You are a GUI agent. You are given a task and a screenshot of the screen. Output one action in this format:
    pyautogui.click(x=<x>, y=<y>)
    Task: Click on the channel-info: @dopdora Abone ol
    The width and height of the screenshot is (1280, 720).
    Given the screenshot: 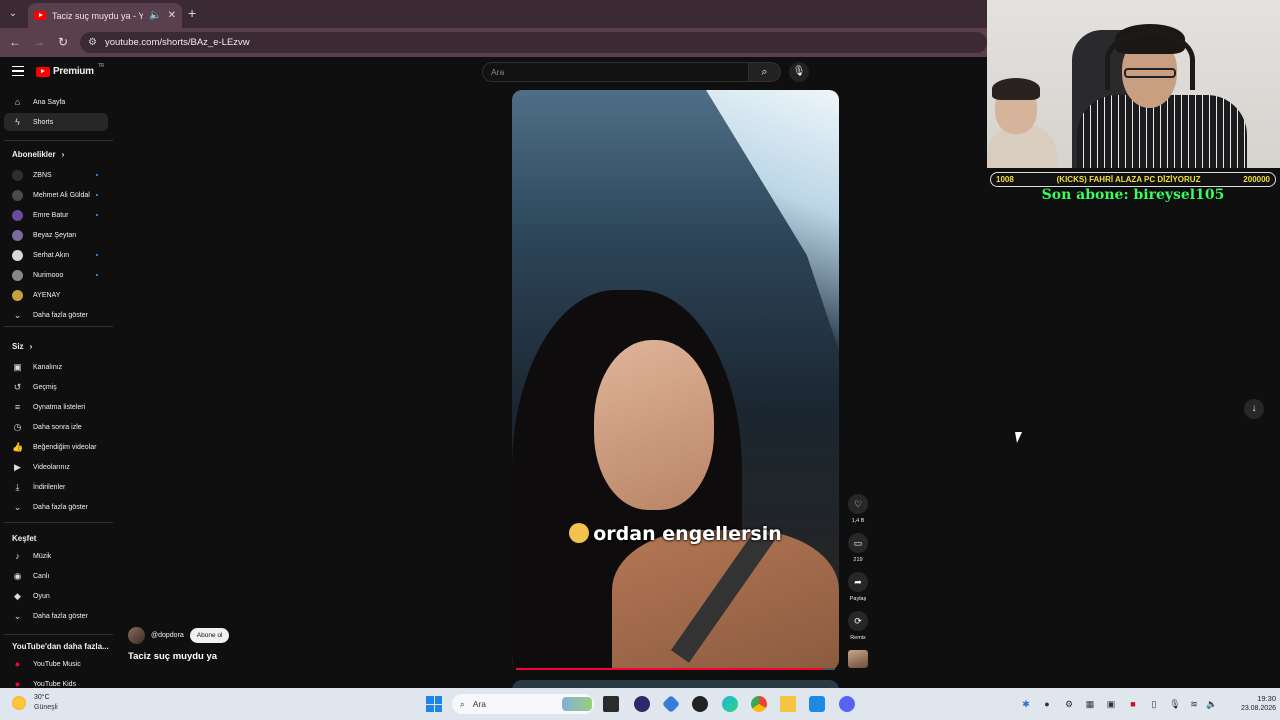 What is the action you would take?
    pyautogui.click(x=179, y=635)
    